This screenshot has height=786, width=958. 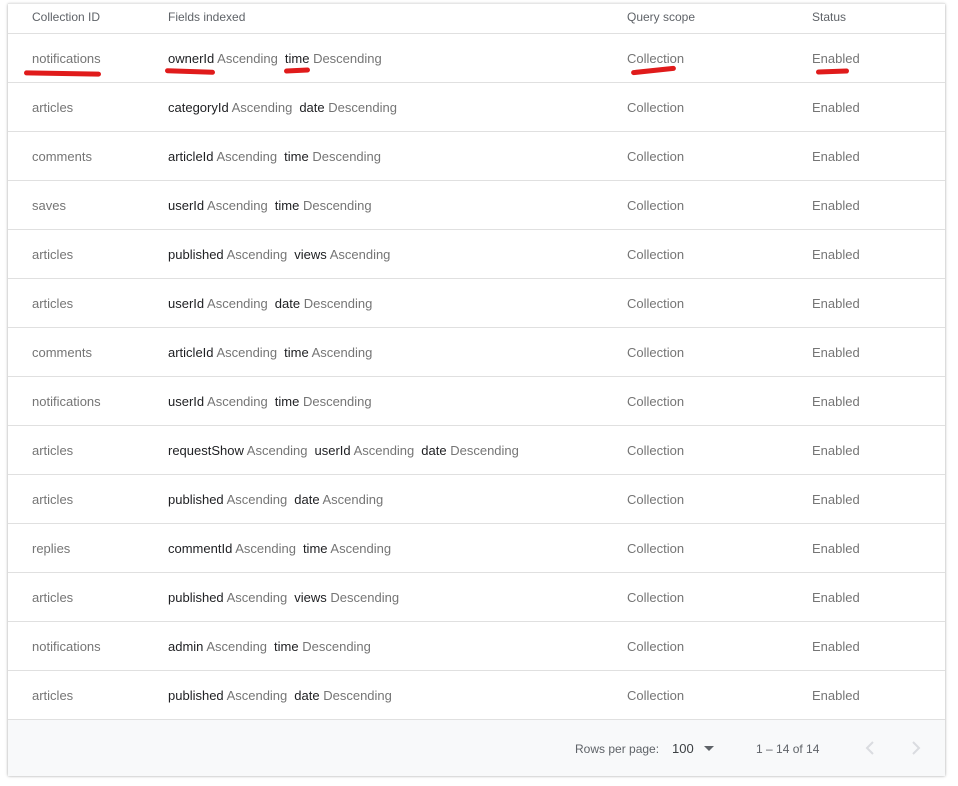 What do you see at coordinates (206, 450) in the screenshot?
I see `field-name: requestShow` at bounding box center [206, 450].